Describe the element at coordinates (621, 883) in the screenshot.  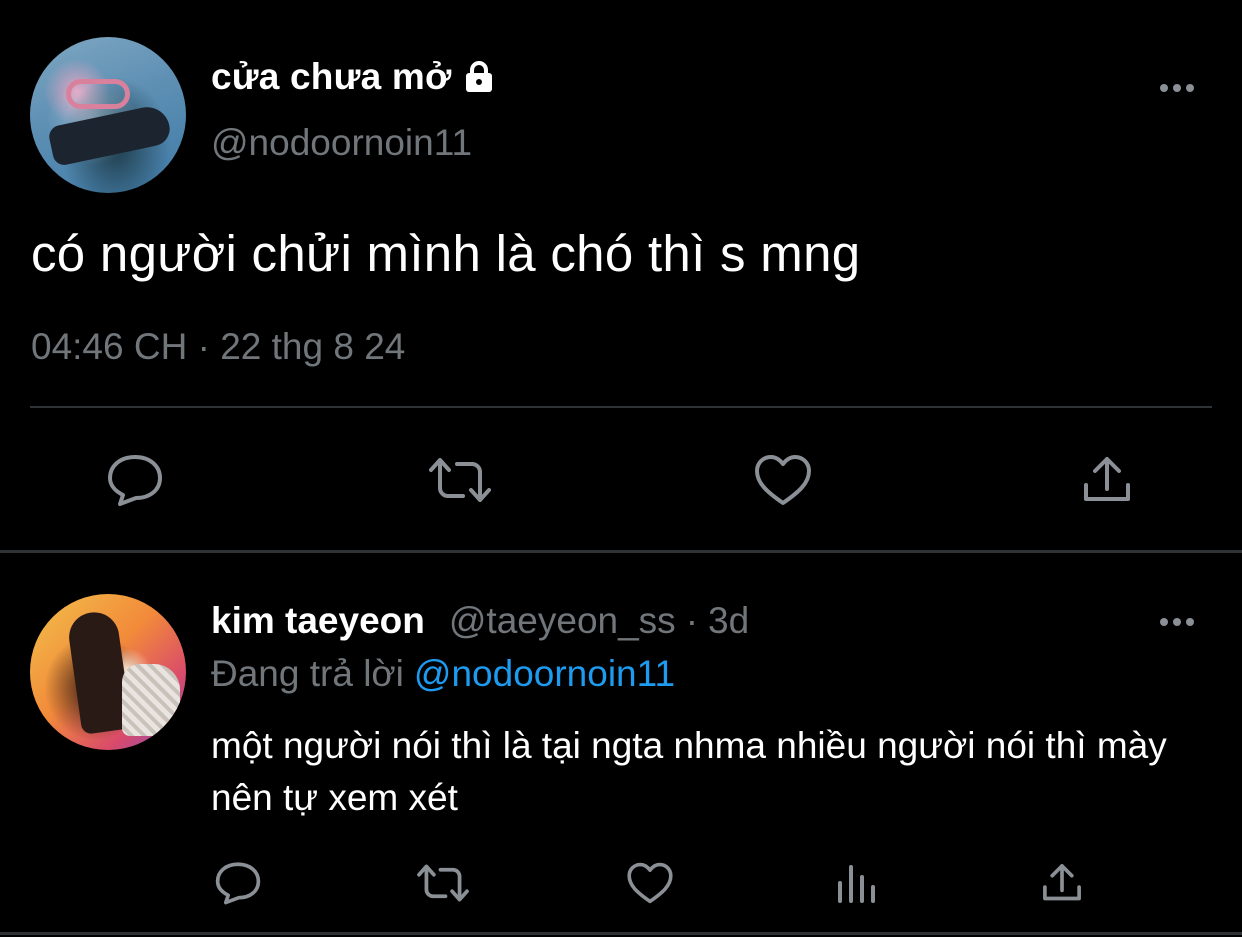
I see `reply-action-bar` at that location.